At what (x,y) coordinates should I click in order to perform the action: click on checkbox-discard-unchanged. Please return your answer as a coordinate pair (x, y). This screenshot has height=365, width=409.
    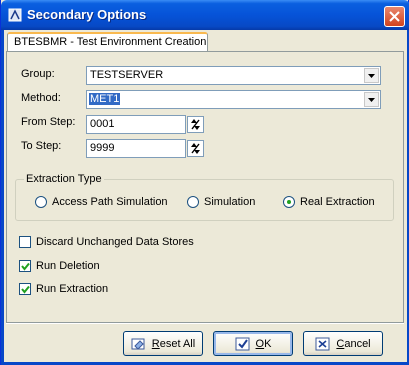
    Looking at the image, I should click on (25, 242).